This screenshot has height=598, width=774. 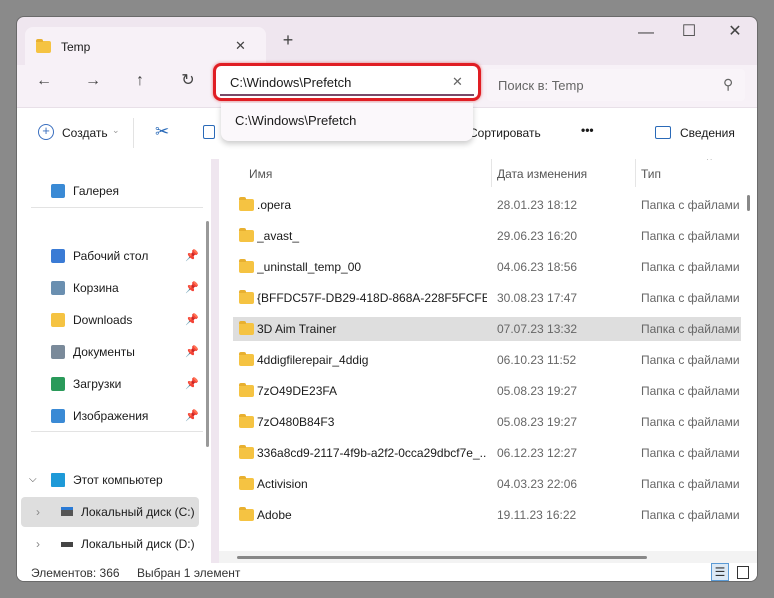 I want to click on sidebar-item-3: Документы 📌, so click(x=114, y=352).